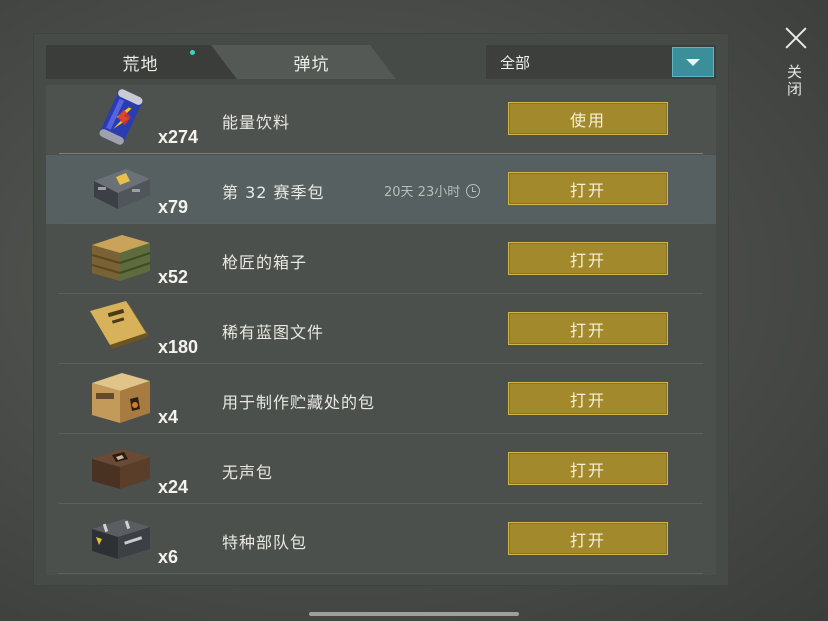 The image size is (828, 621). I want to click on tab-crater-label: 弹坑, so click(311, 64).